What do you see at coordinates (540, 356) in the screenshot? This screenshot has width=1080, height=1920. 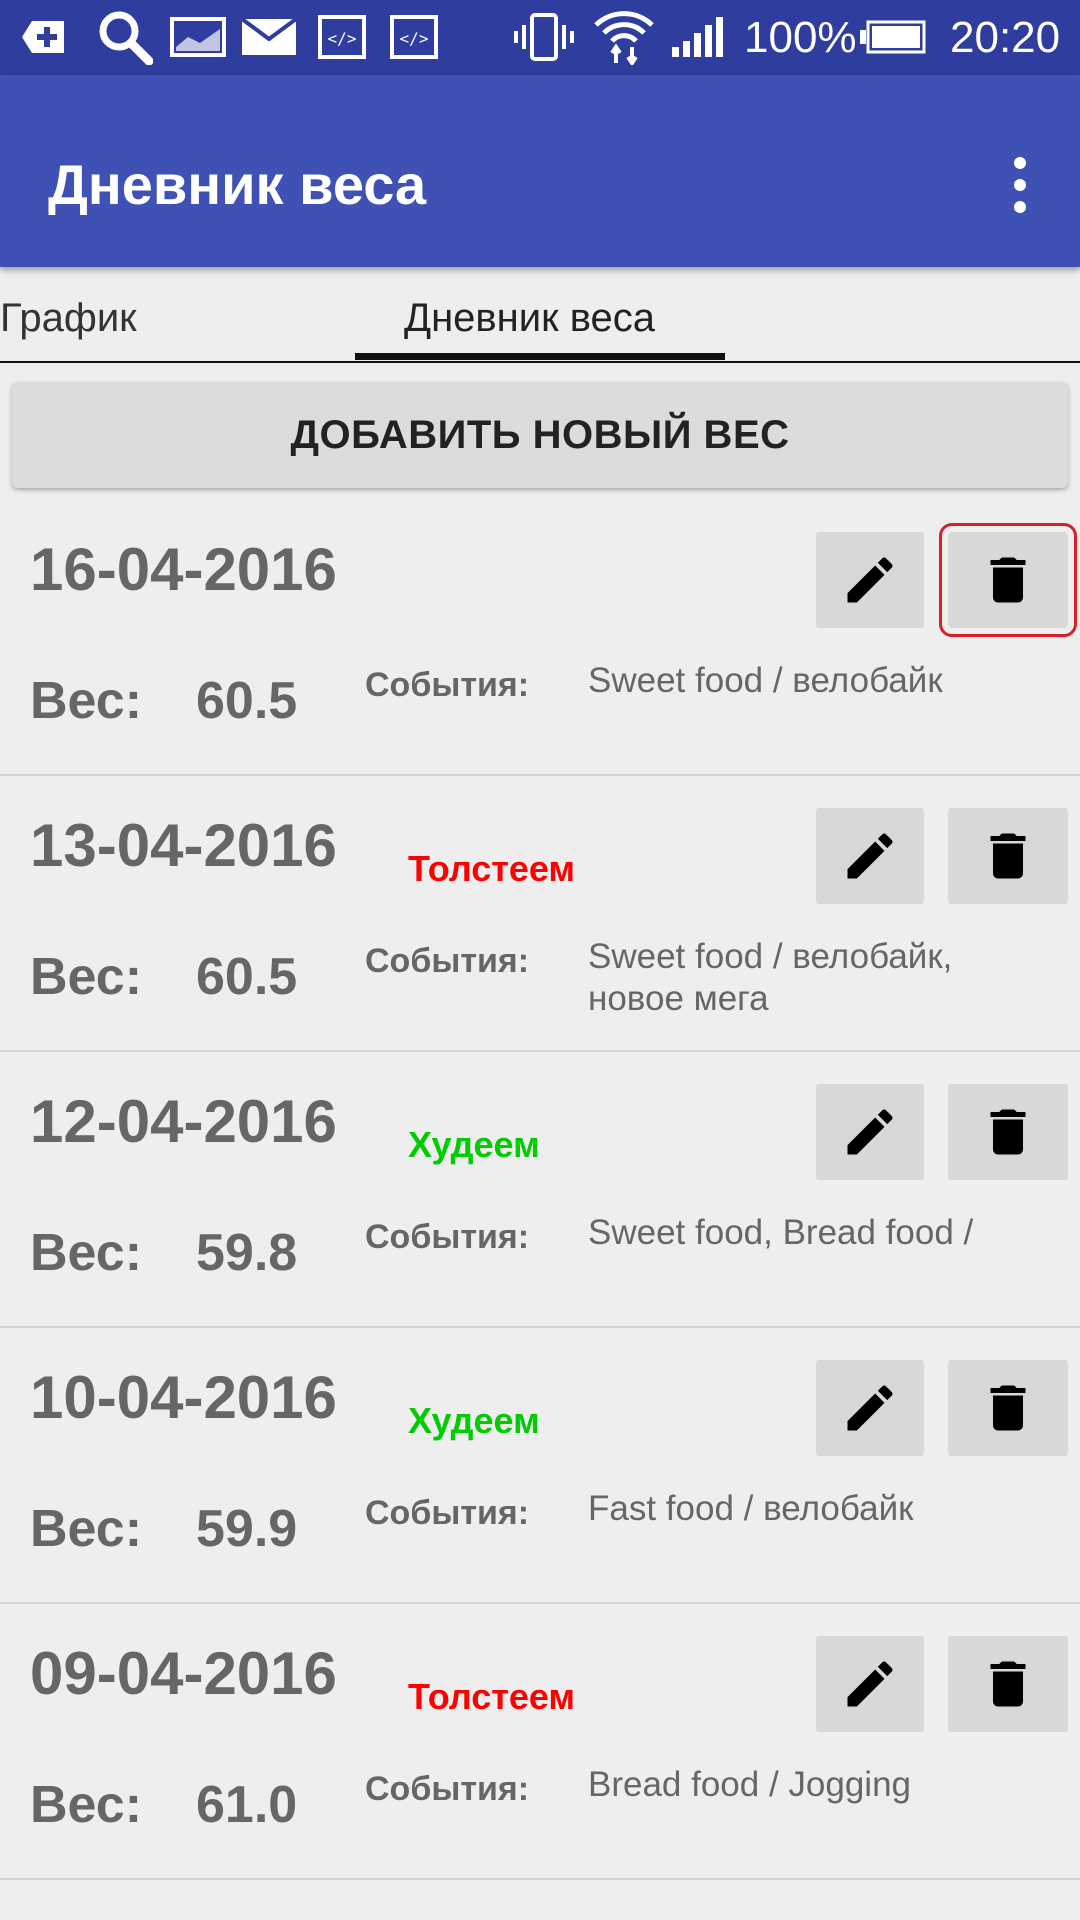 I see `tab-indicator` at bounding box center [540, 356].